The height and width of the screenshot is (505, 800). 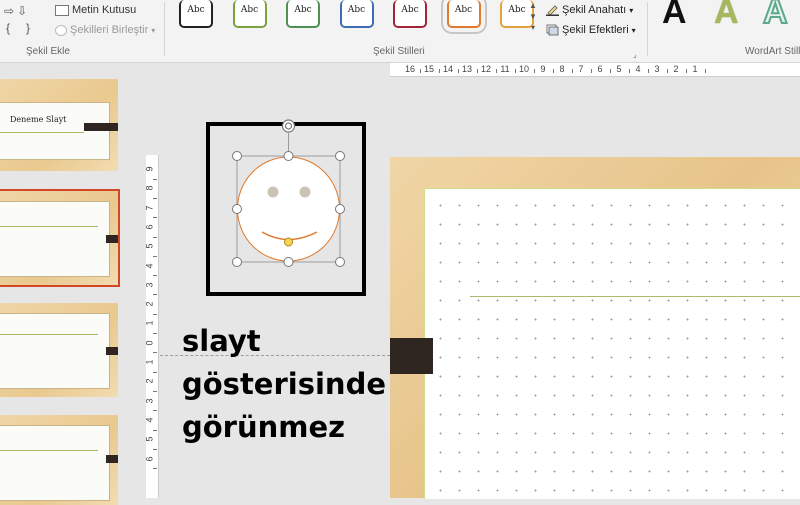 What do you see at coordinates (150, 304) in the screenshot?
I see `ruler-tick-label: 2` at bounding box center [150, 304].